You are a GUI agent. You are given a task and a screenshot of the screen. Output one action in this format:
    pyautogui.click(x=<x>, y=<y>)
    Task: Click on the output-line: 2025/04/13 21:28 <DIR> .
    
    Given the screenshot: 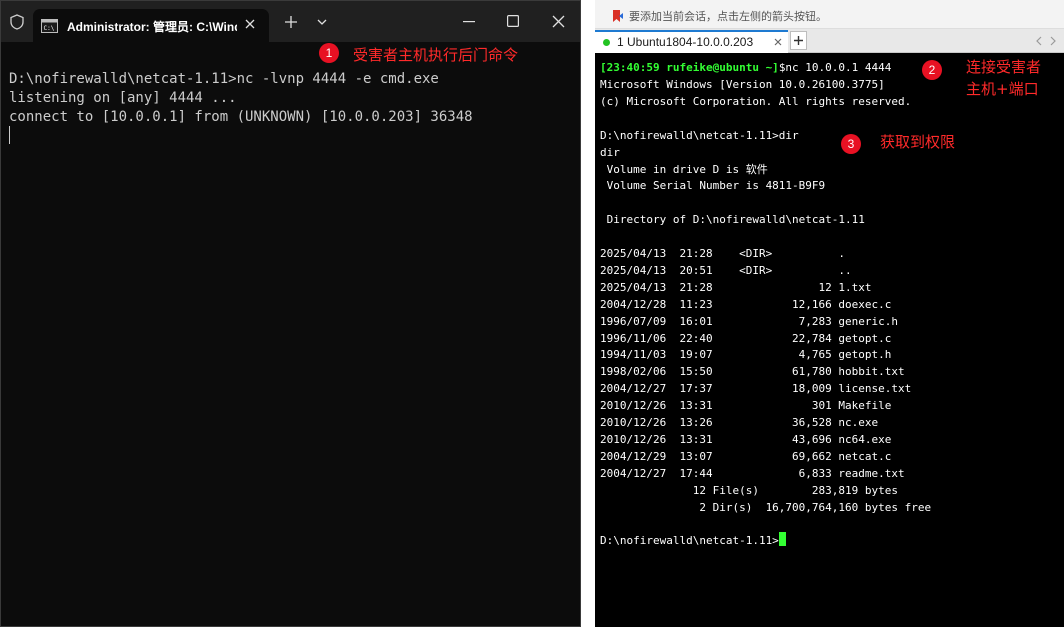 What is the action you would take?
    pyautogui.click(x=723, y=253)
    